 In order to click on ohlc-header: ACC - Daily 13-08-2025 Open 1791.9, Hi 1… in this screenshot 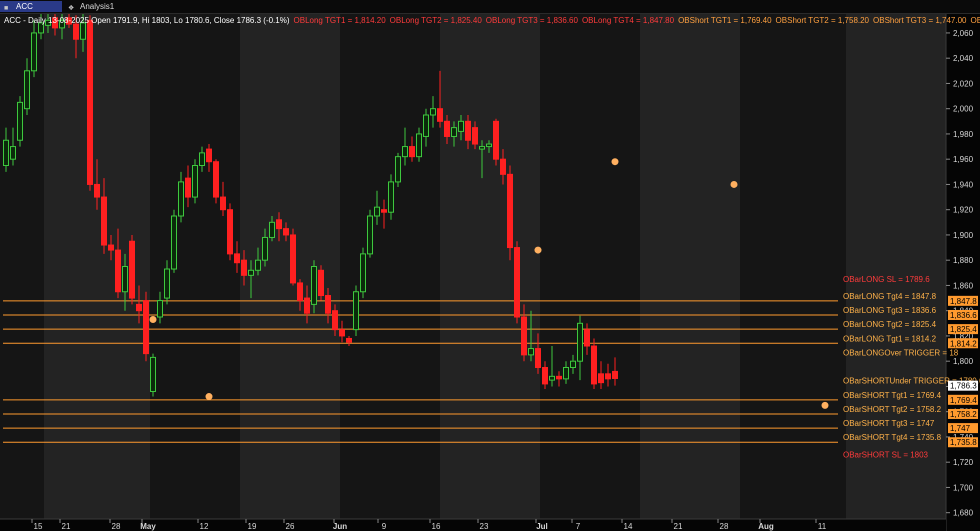, I will do `click(147, 20)`.